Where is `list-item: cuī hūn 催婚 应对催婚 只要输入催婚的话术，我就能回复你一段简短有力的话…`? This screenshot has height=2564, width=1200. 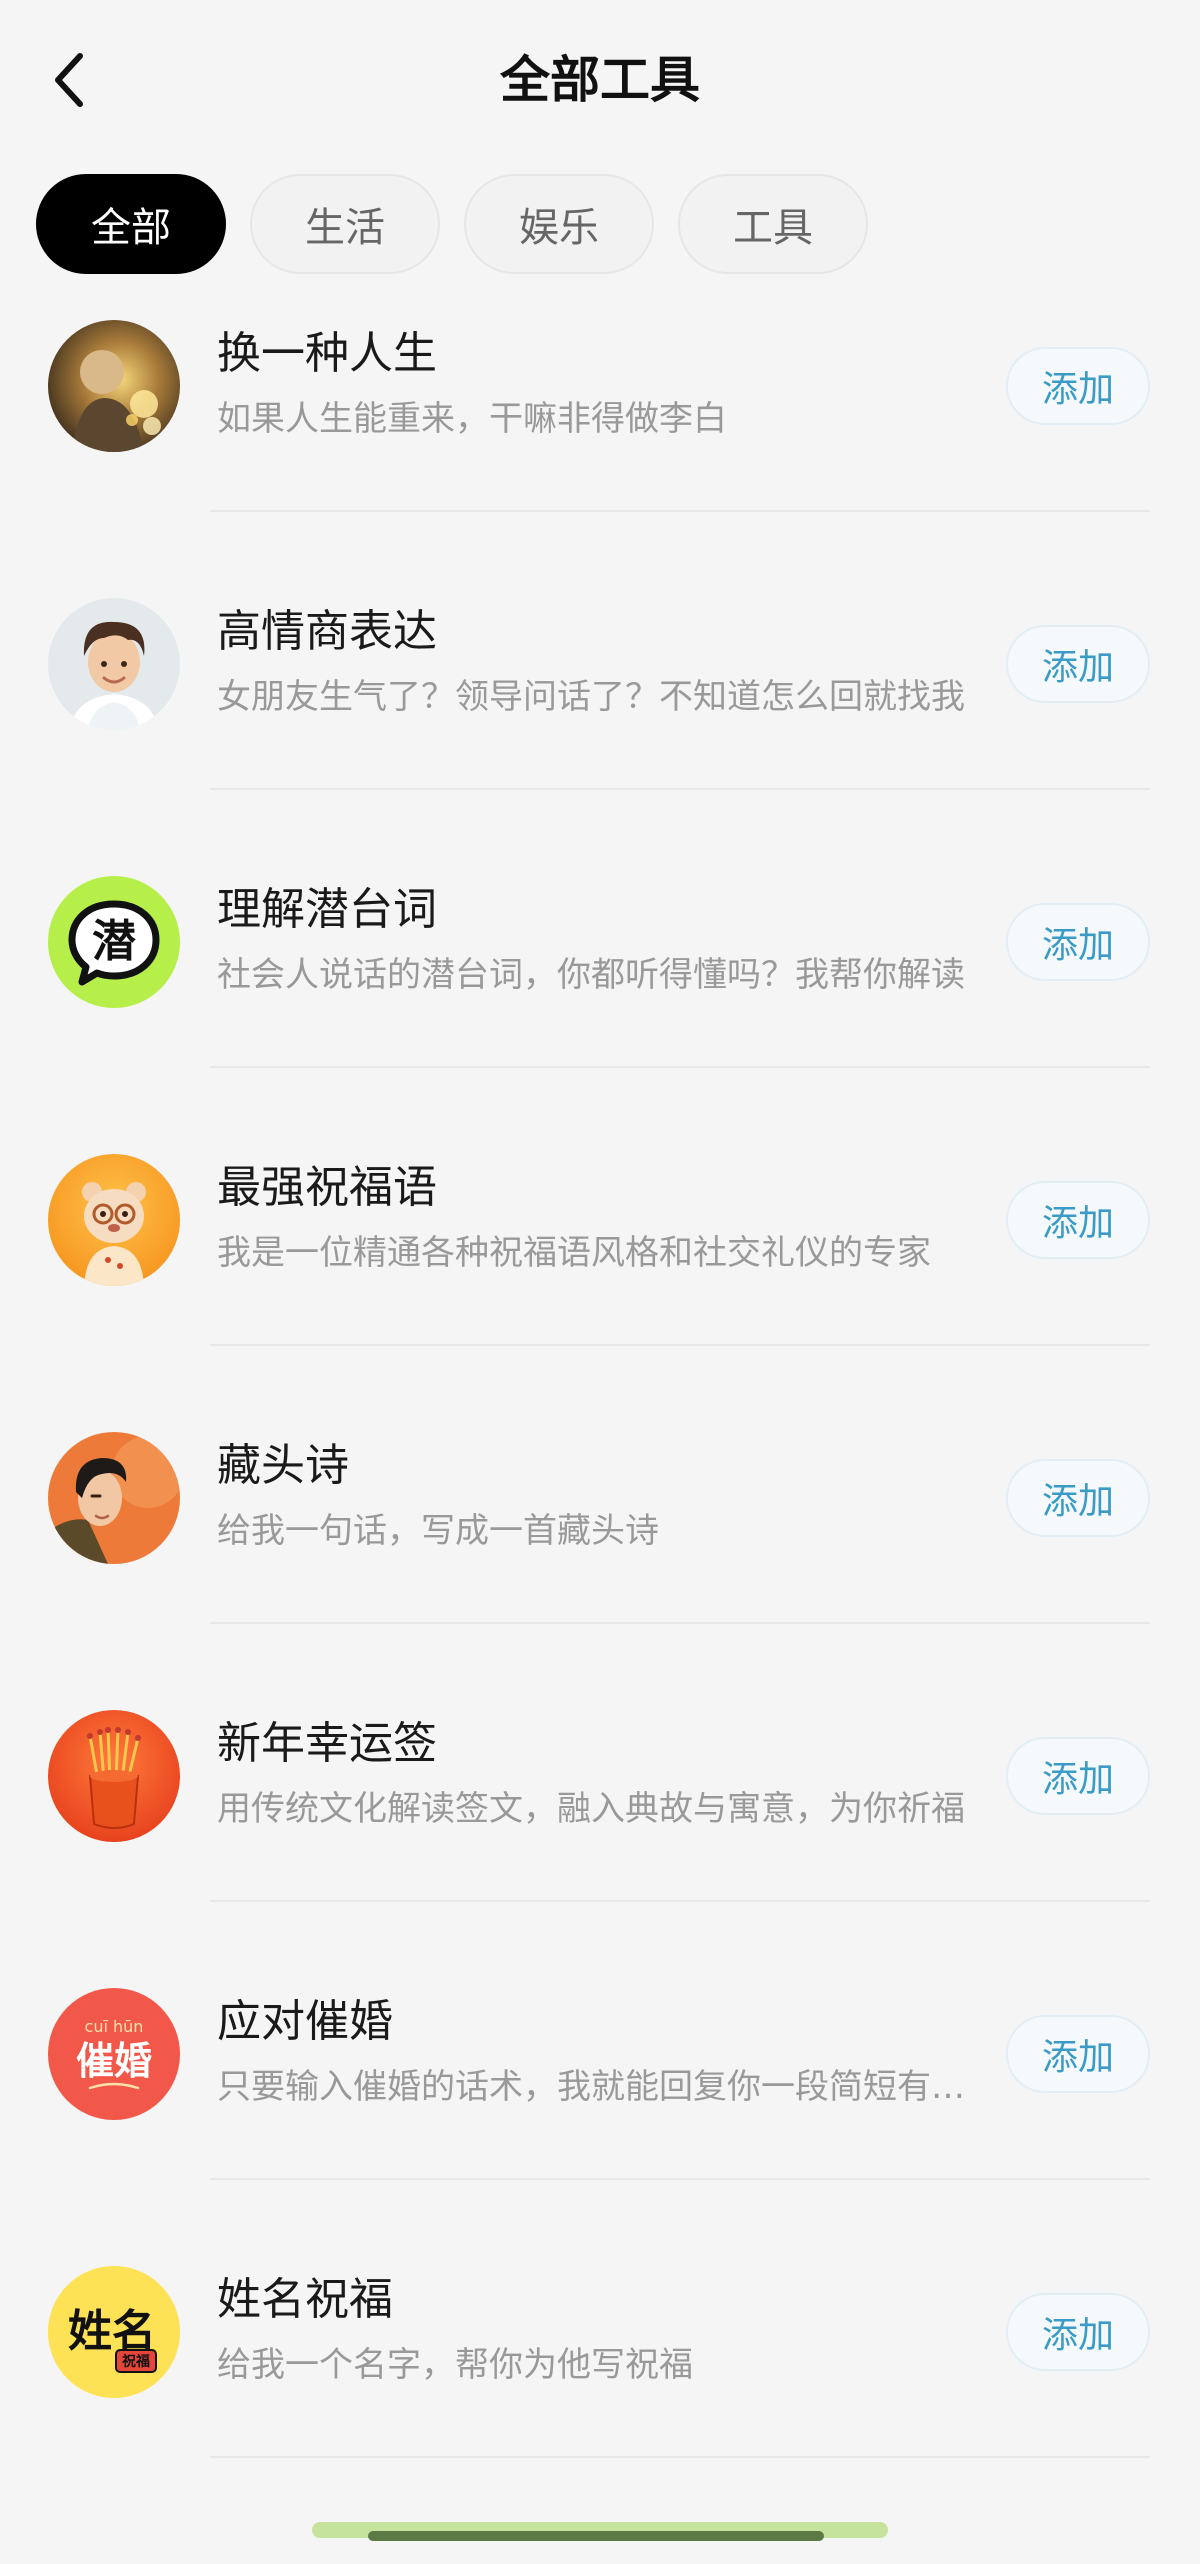 list-item: cuī hūn 催婚 应对催婚 只要输入催婚的话术，我就能回复你一段简短有力的话… is located at coordinates (600, 2107).